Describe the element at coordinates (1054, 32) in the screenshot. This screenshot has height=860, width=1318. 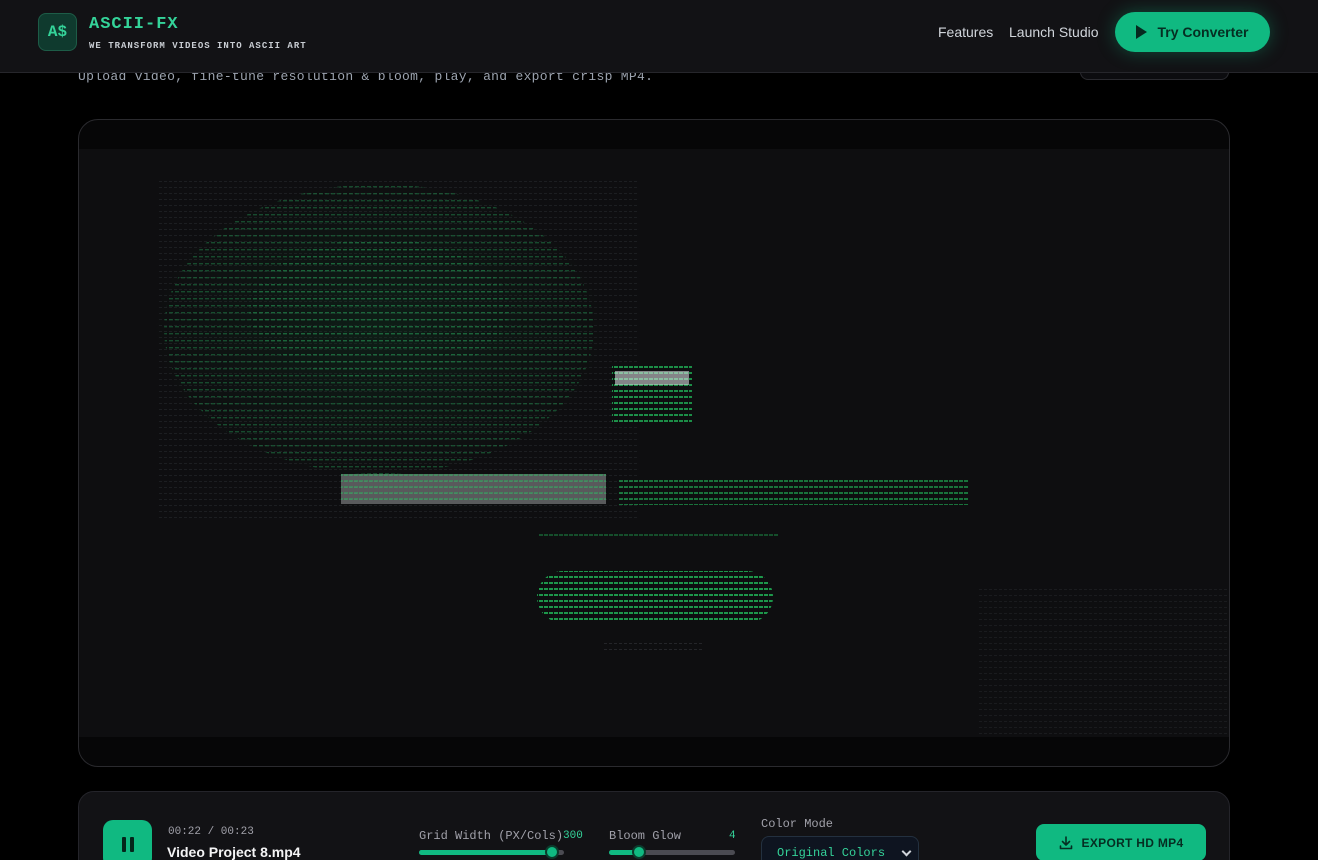
I see `nav-link-launch-studio: Launch Studio` at that location.